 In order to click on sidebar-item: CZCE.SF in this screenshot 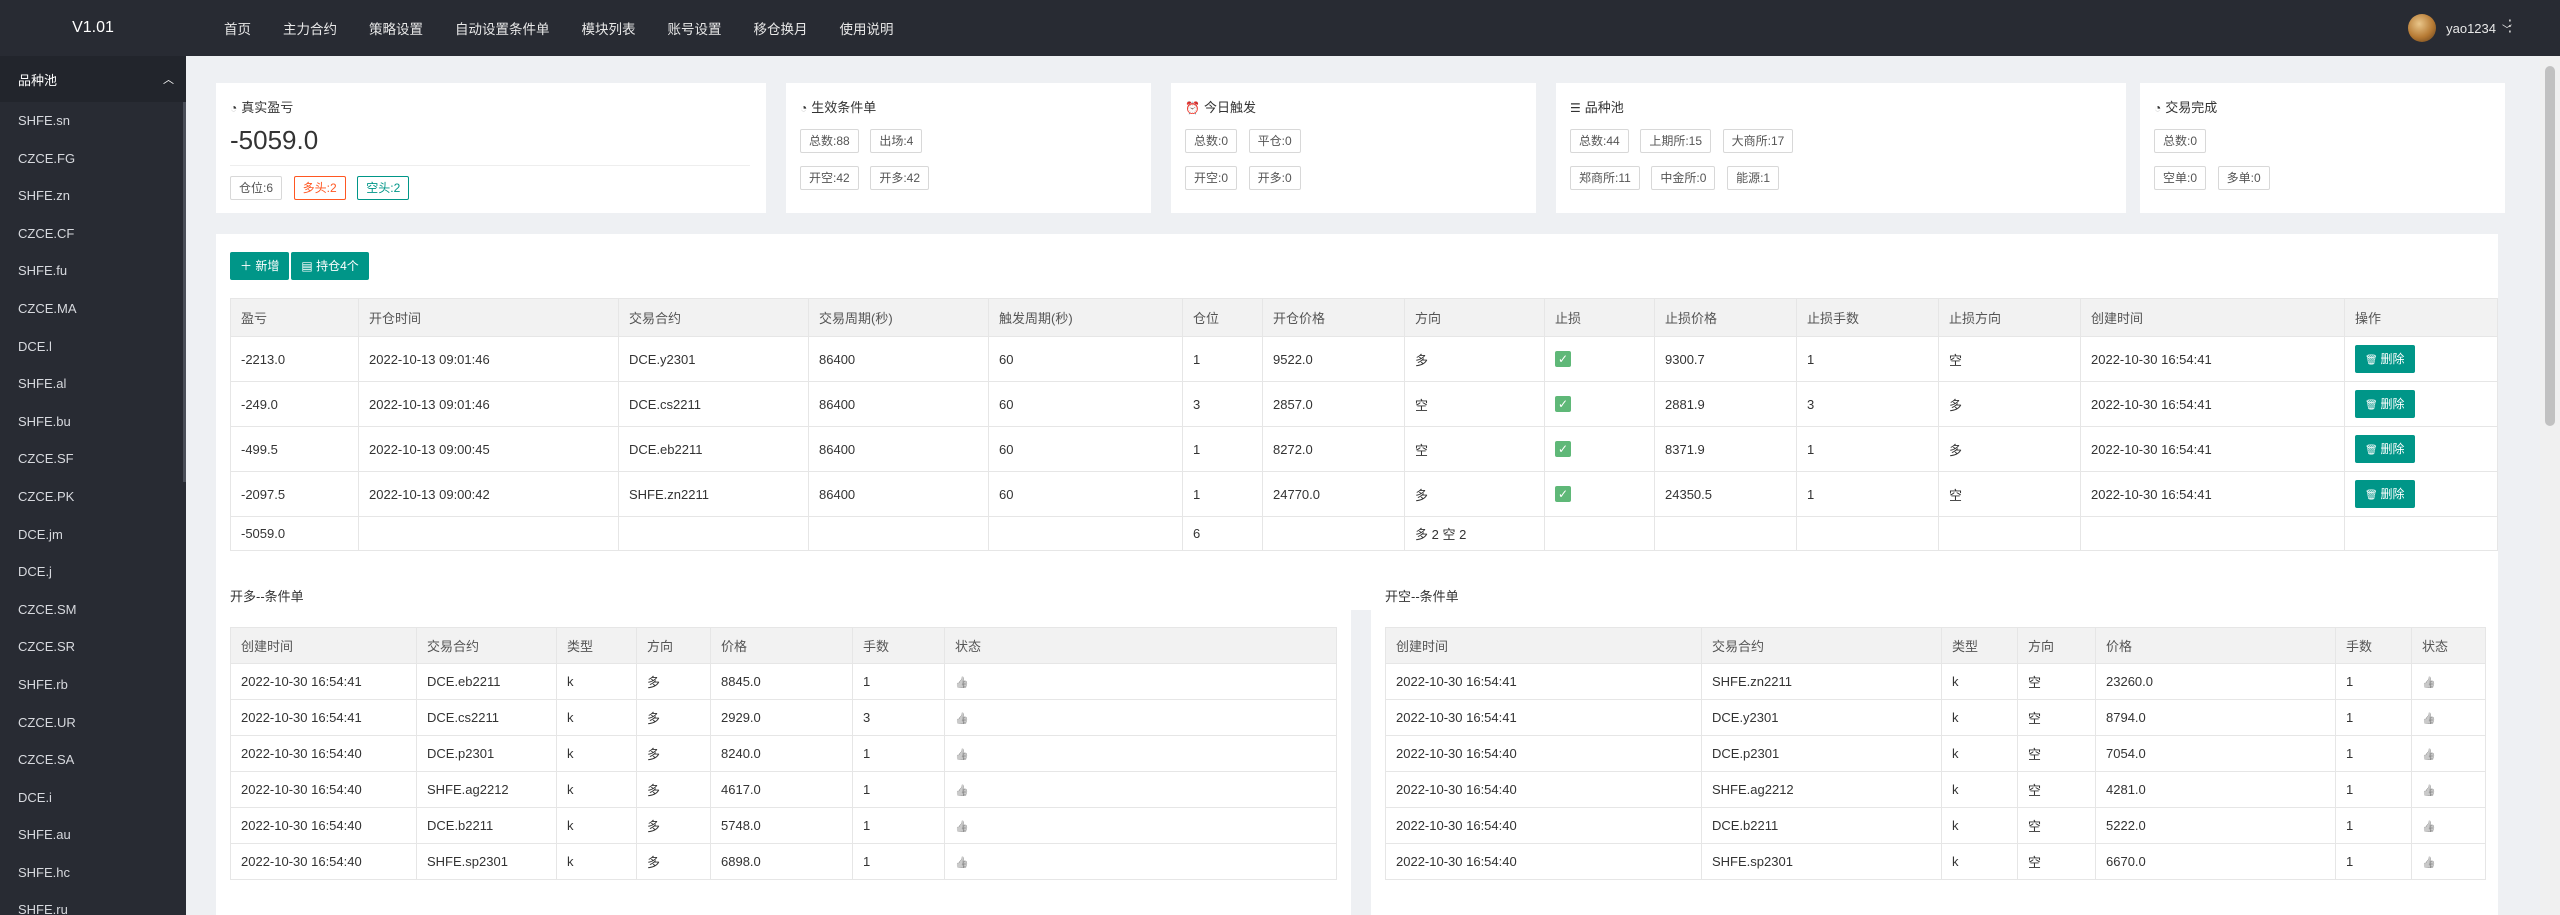, I will do `click(93, 459)`.